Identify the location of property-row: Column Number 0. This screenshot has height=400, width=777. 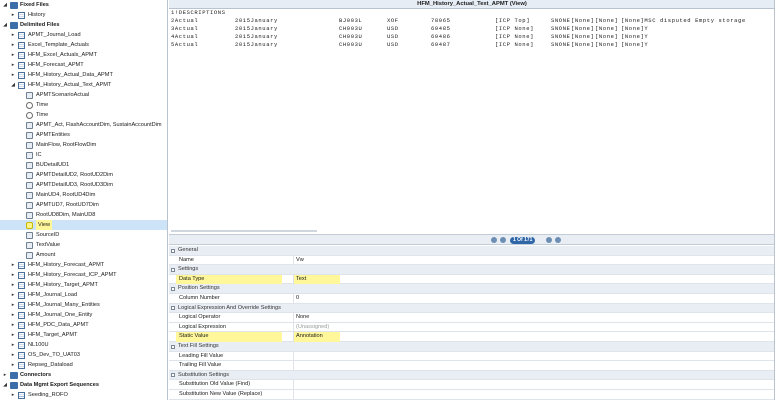
(472, 299).